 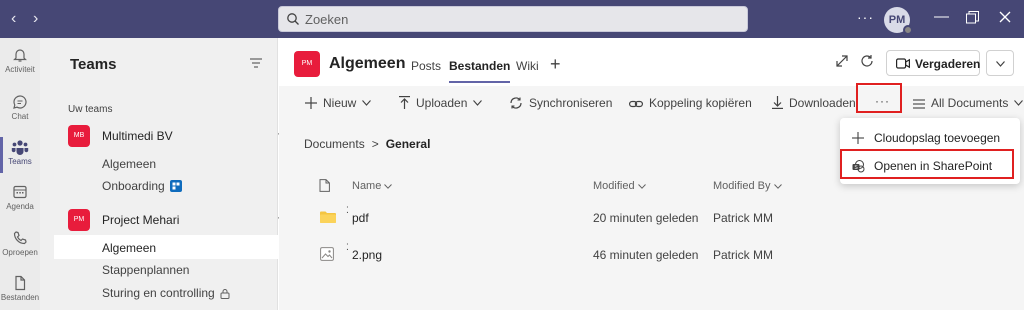 What do you see at coordinates (20, 102) in the screenshot?
I see `chat-icon` at bounding box center [20, 102].